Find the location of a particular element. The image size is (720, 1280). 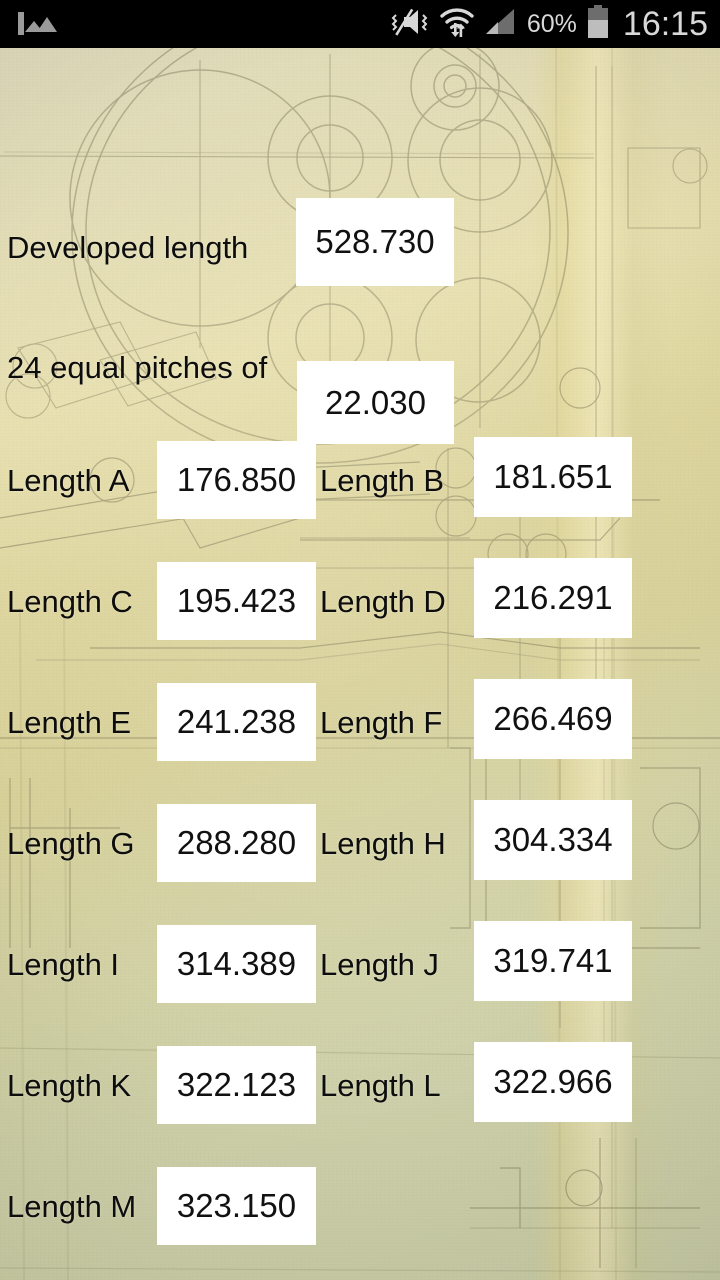

length-m-label: Length M is located at coordinates (72, 1206).